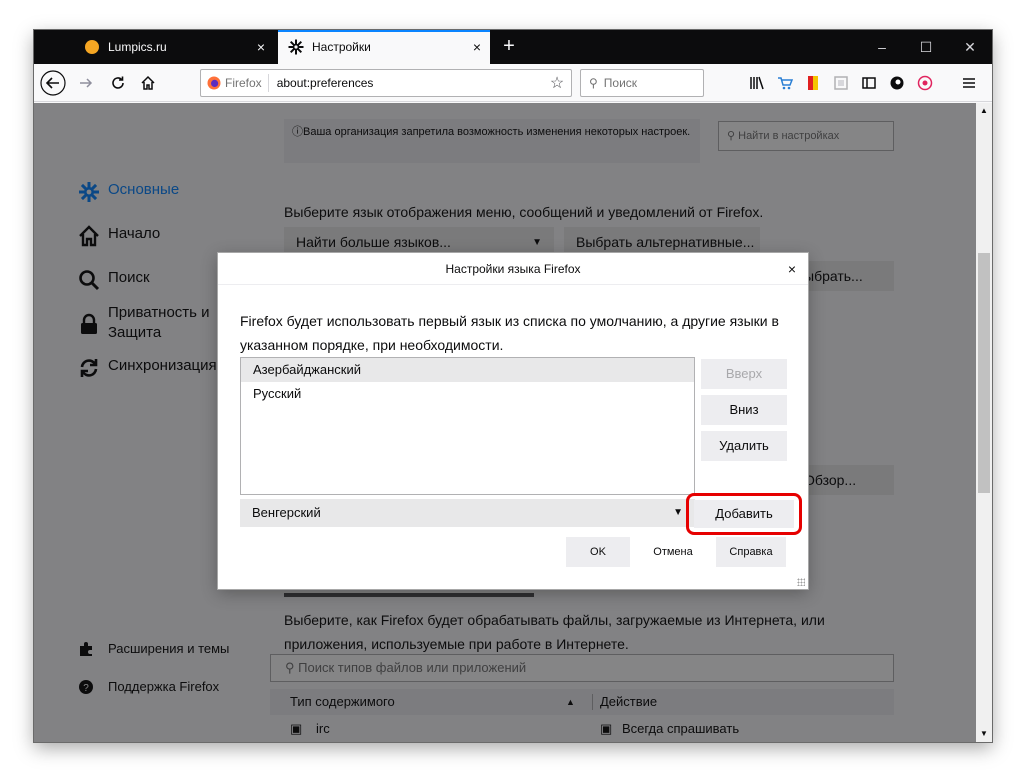 The image size is (1024, 772). Describe the element at coordinates (467, 370) in the screenshot. I see `list-item: Азербайджанский` at that location.